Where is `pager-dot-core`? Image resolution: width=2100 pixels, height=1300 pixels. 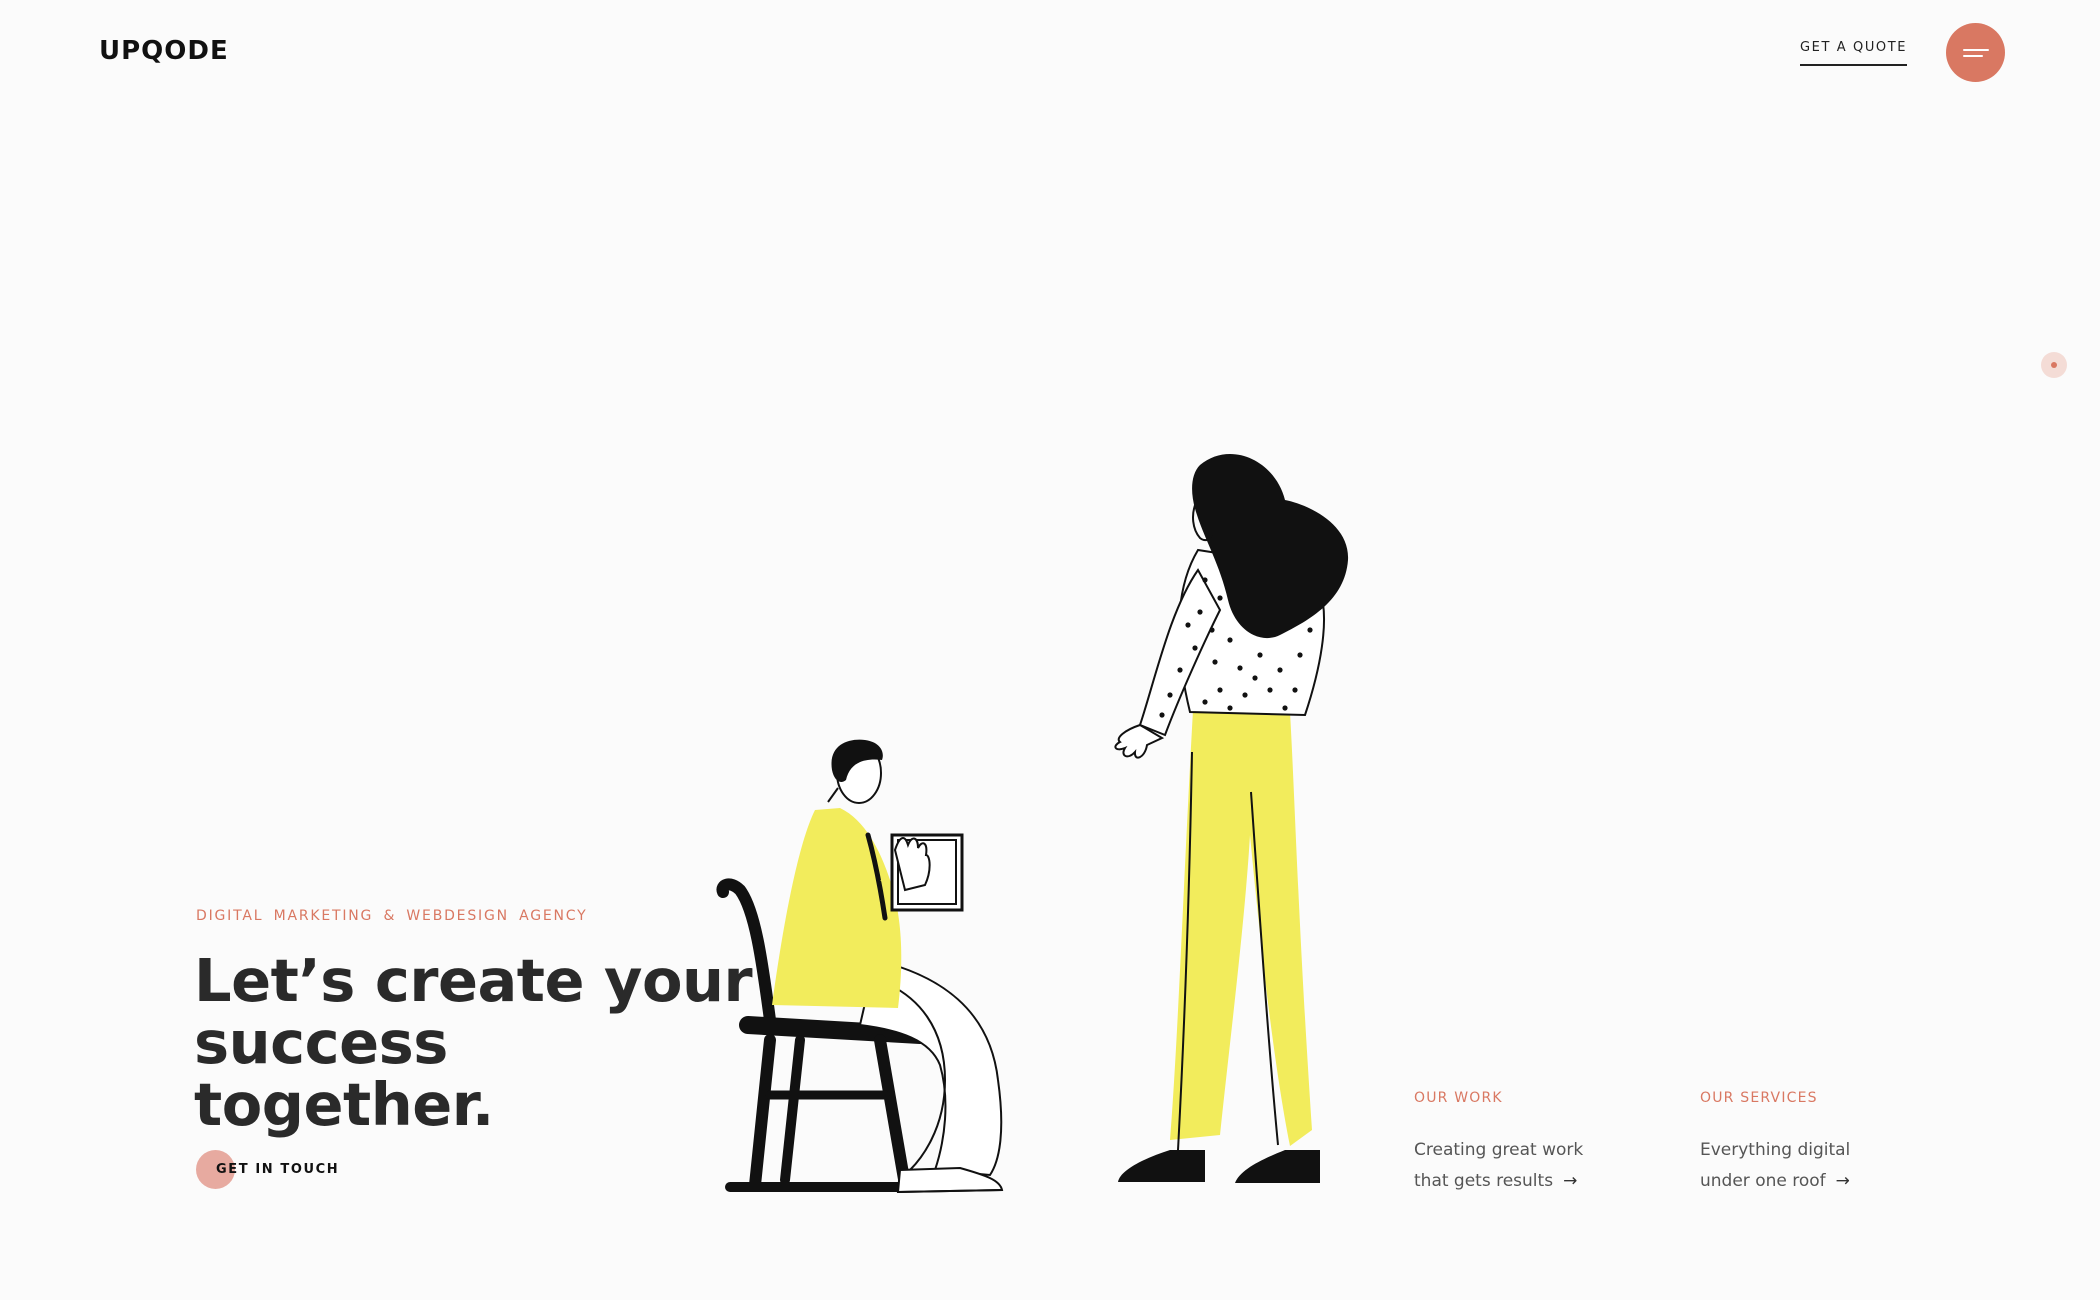
pager-dot-core is located at coordinates (2054, 365).